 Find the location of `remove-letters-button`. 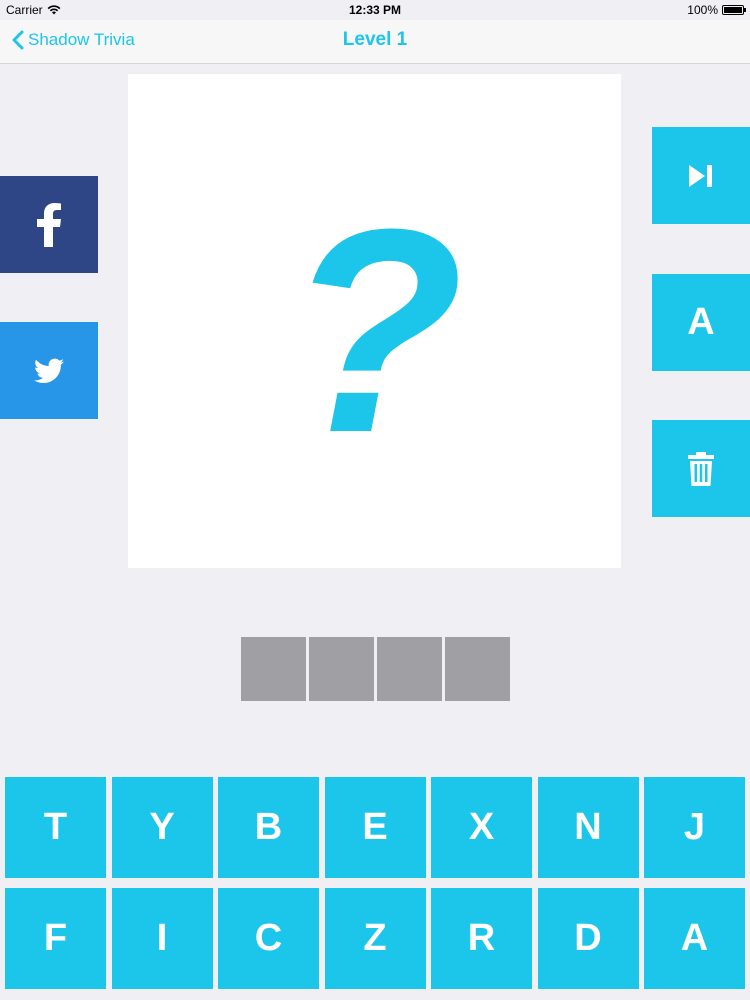

remove-letters-button is located at coordinates (701, 468).